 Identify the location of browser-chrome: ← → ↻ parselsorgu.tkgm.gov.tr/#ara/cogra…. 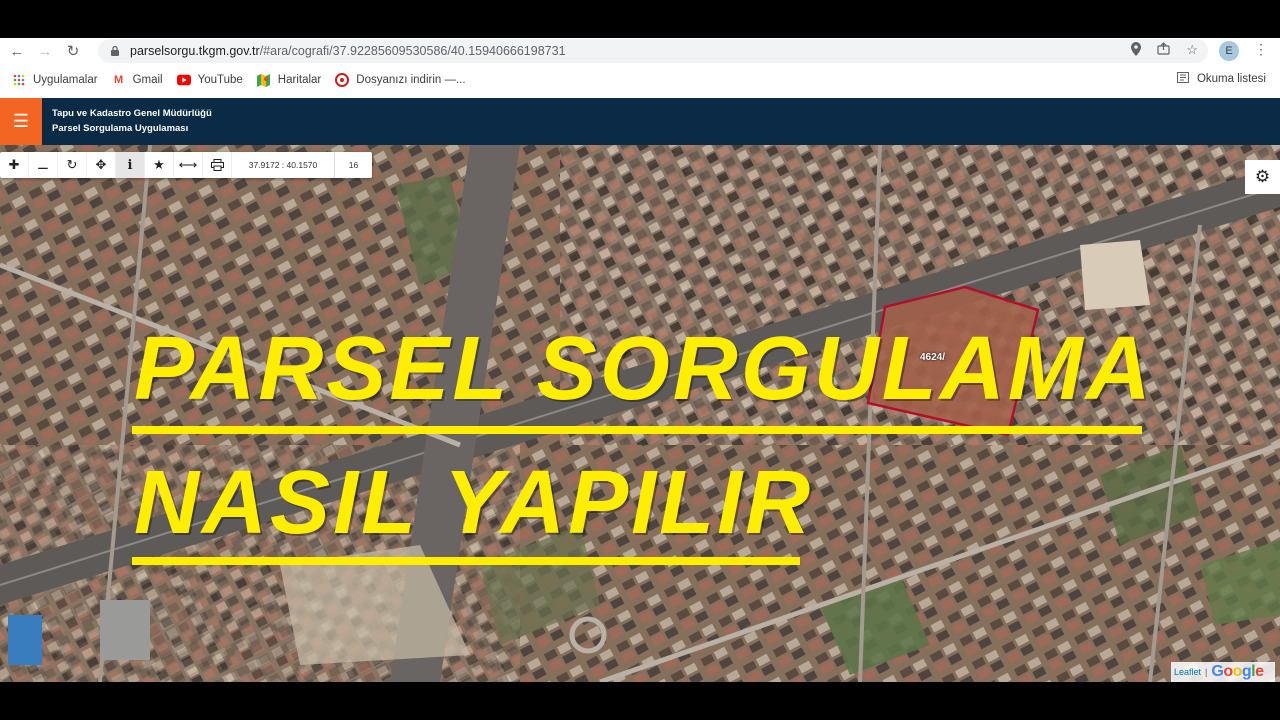
(640, 68).